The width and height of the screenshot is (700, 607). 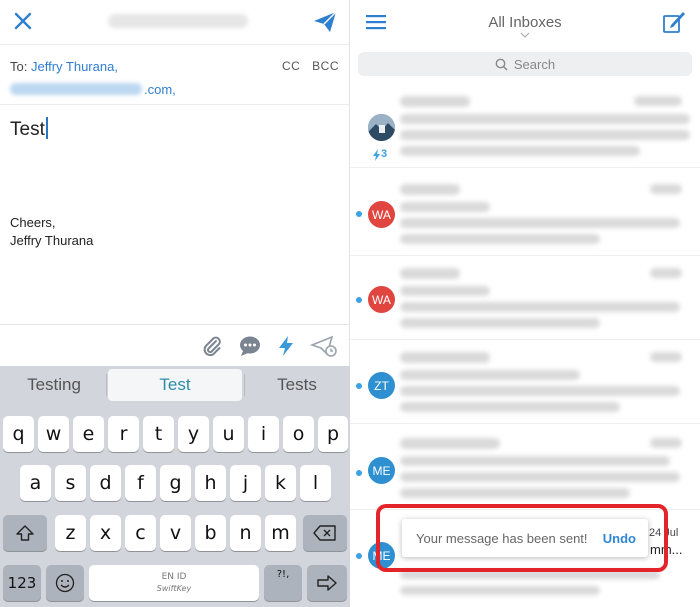 What do you see at coordinates (324, 346) in the screenshot?
I see `send-later-icon` at bounding box center [324, 346].